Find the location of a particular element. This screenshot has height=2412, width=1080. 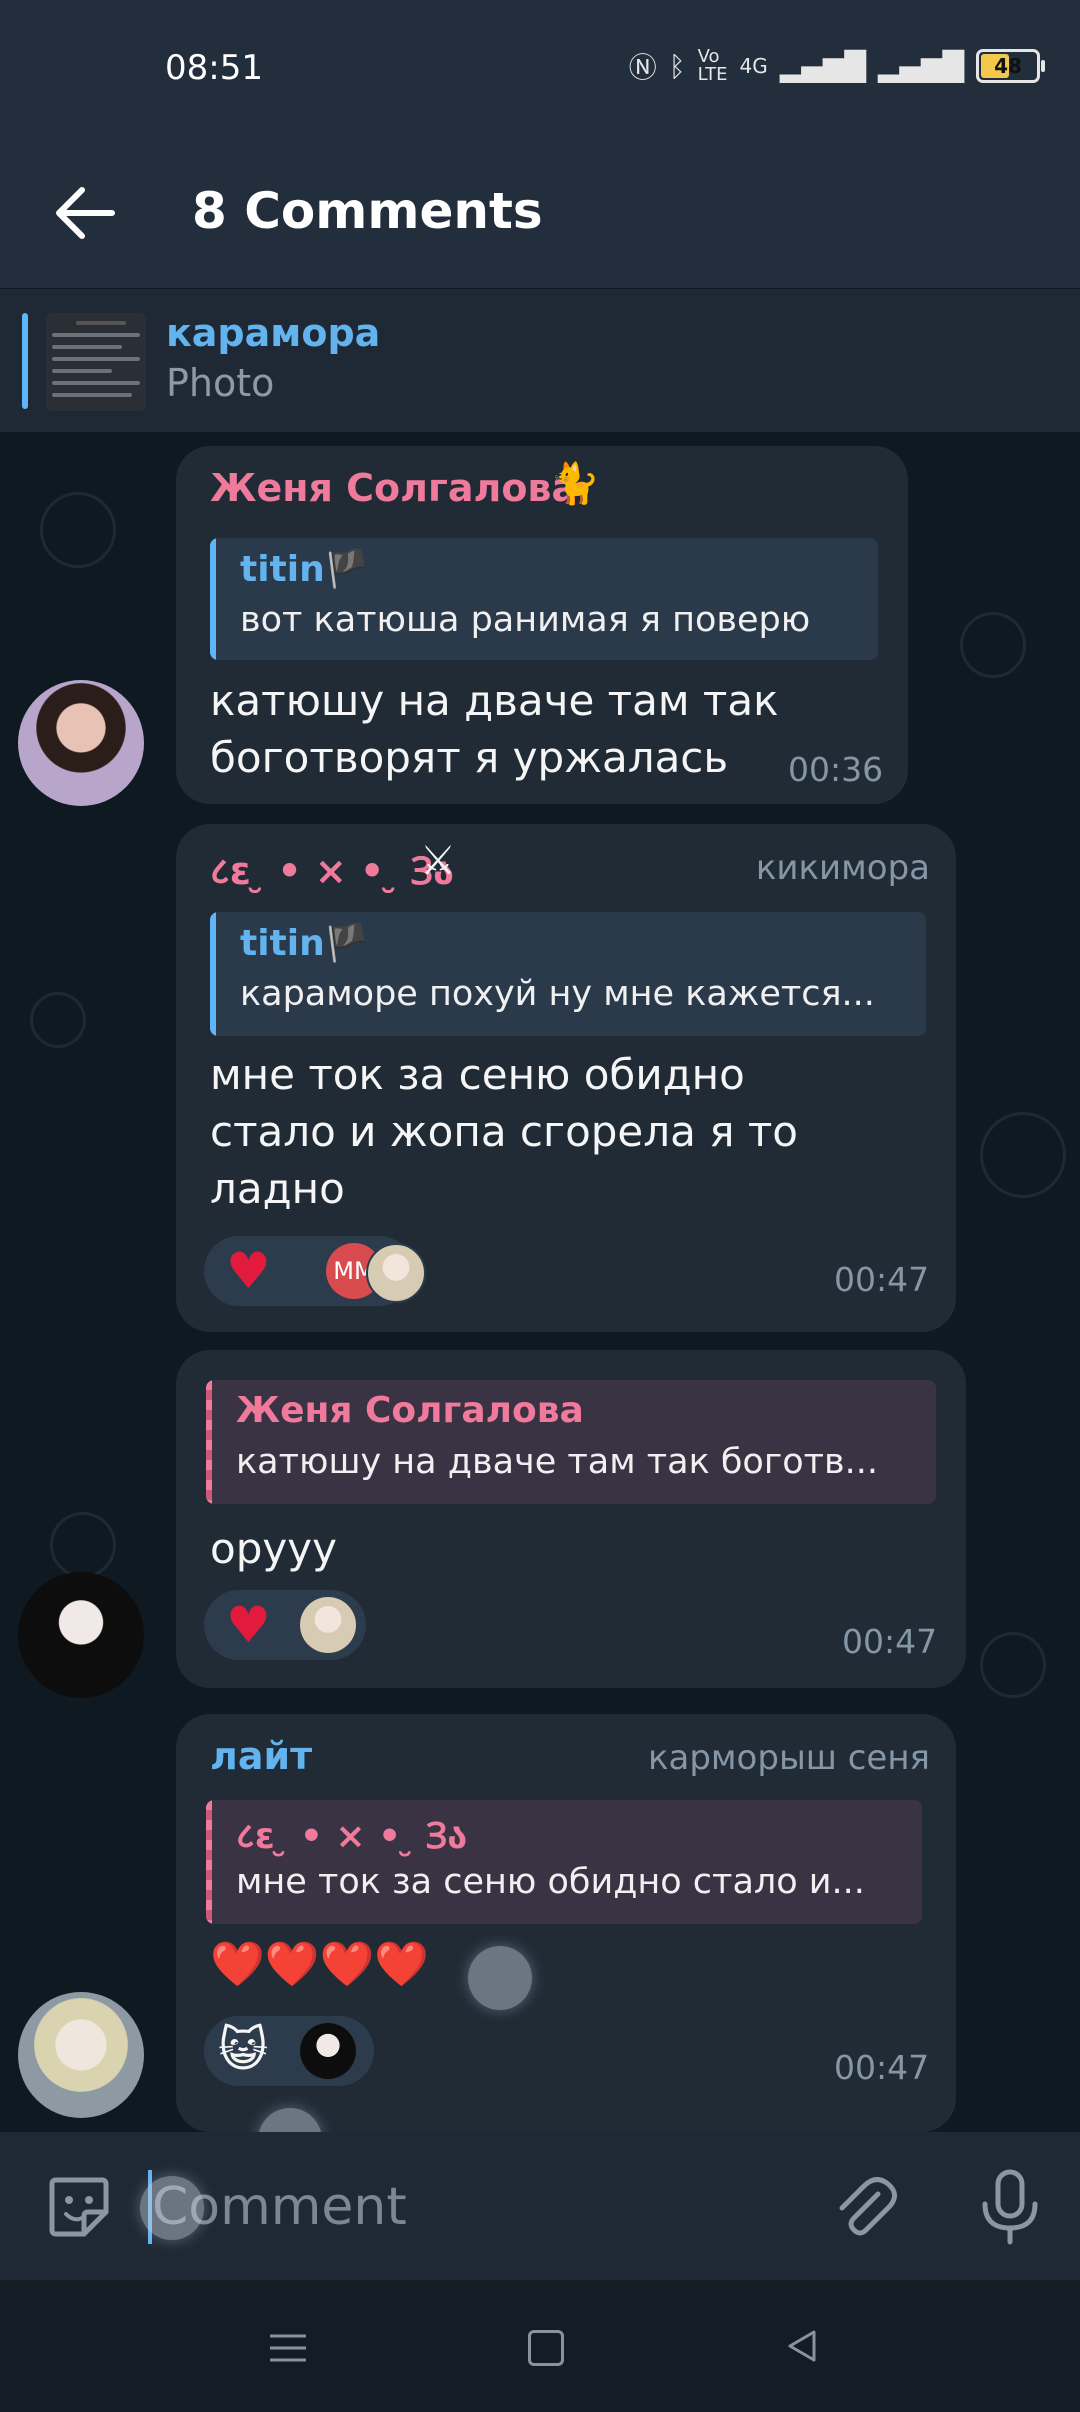

post-author: карамора is located at coordinates (273, 333).